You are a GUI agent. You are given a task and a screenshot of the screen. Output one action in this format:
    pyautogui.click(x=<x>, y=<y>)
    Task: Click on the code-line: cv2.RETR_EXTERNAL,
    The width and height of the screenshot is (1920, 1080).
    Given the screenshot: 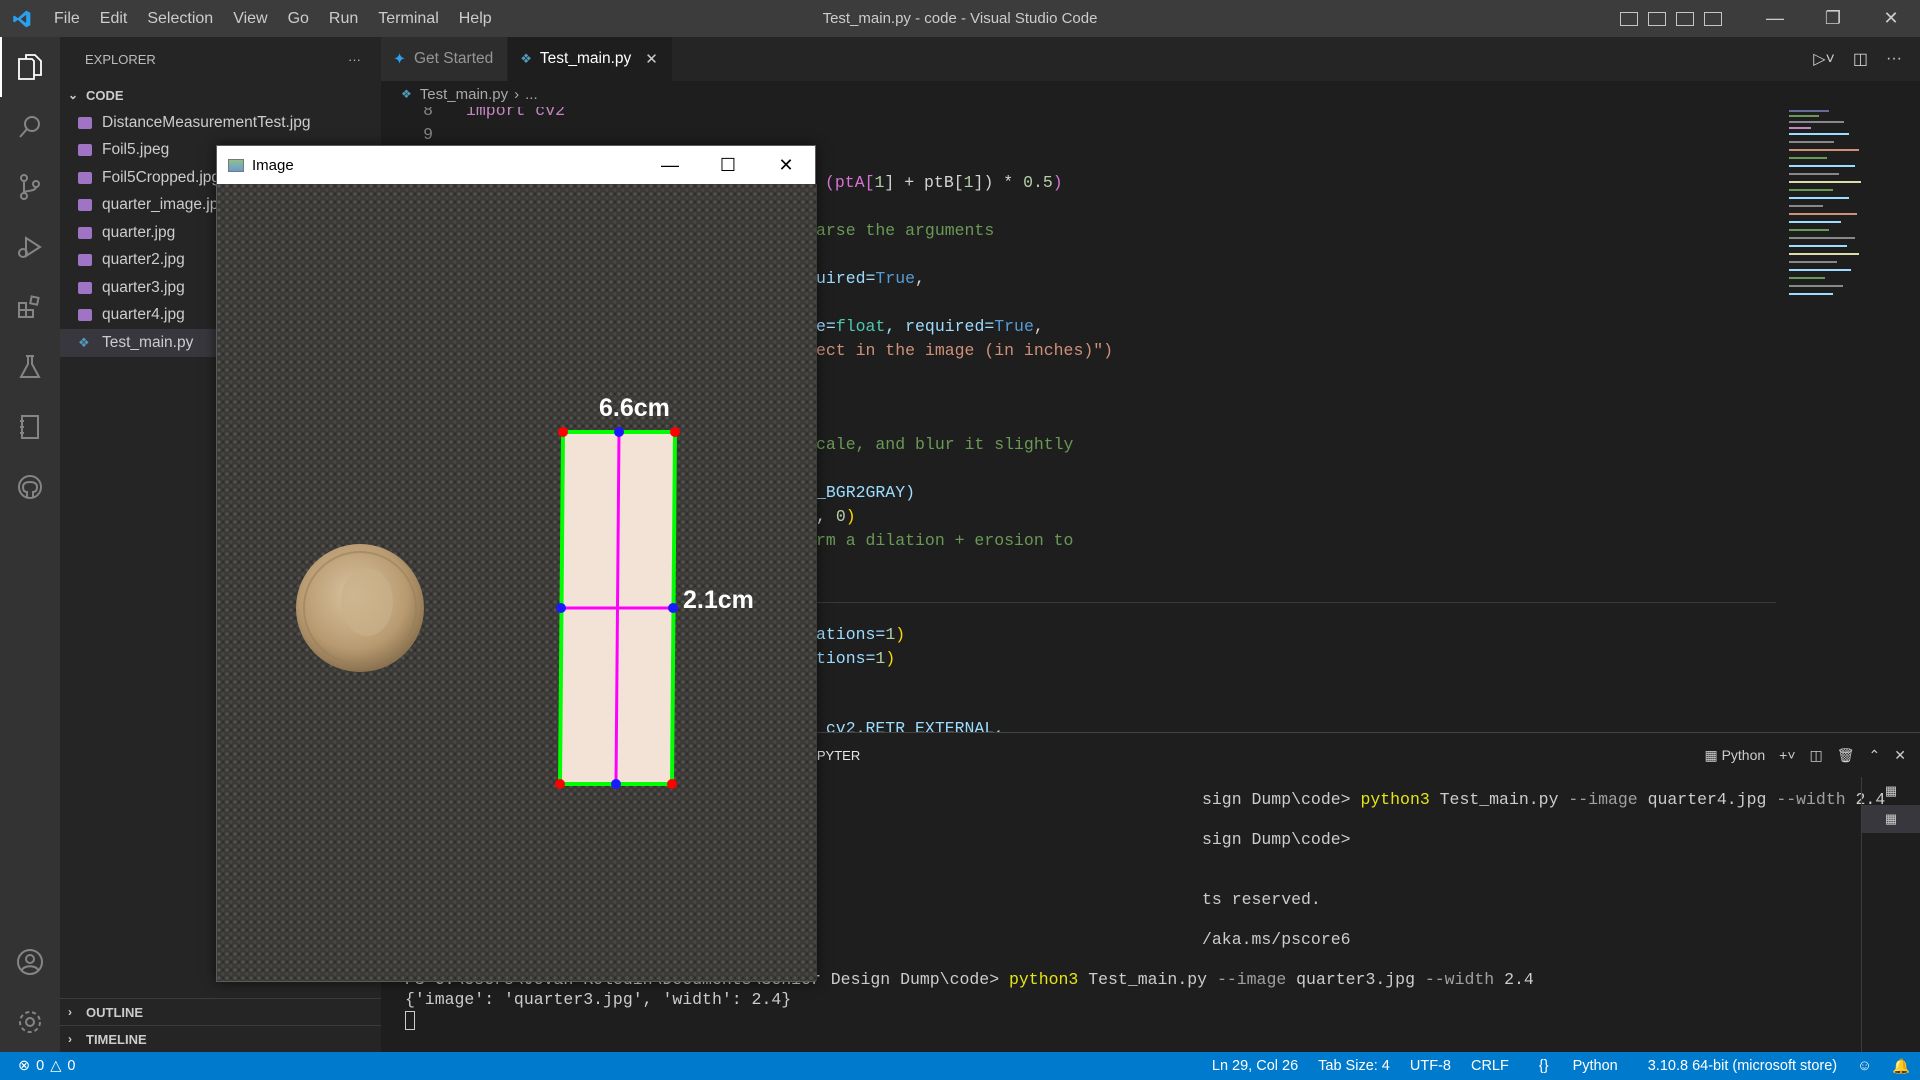 What is the action you would take?
    pyautogui.click(x=910, y=725)
    